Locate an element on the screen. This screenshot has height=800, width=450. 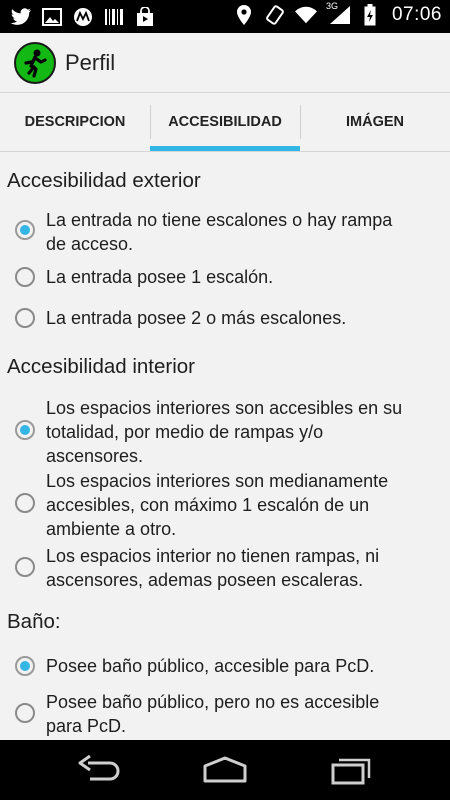
battery-icon is located at coordinates (370, 15).